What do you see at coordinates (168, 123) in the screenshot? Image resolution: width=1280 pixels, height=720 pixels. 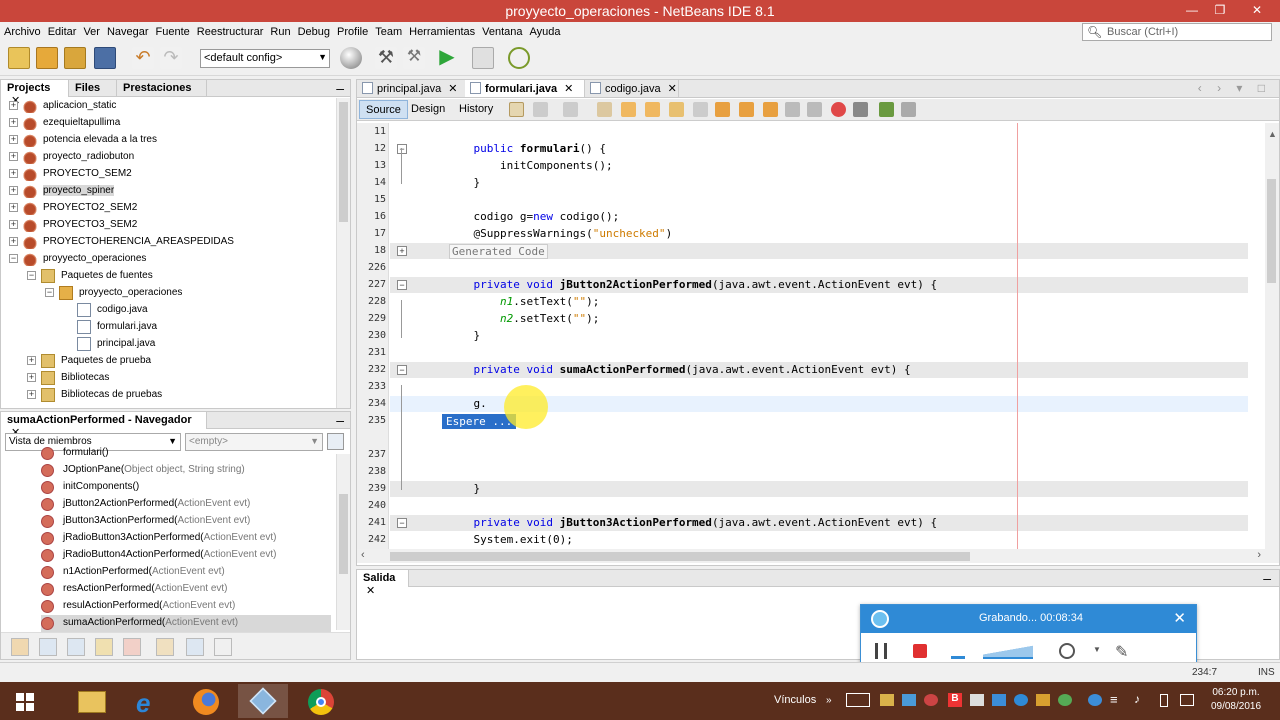 I see `tree-item: + ezequieltapullima` at bounding box center [168, 123].